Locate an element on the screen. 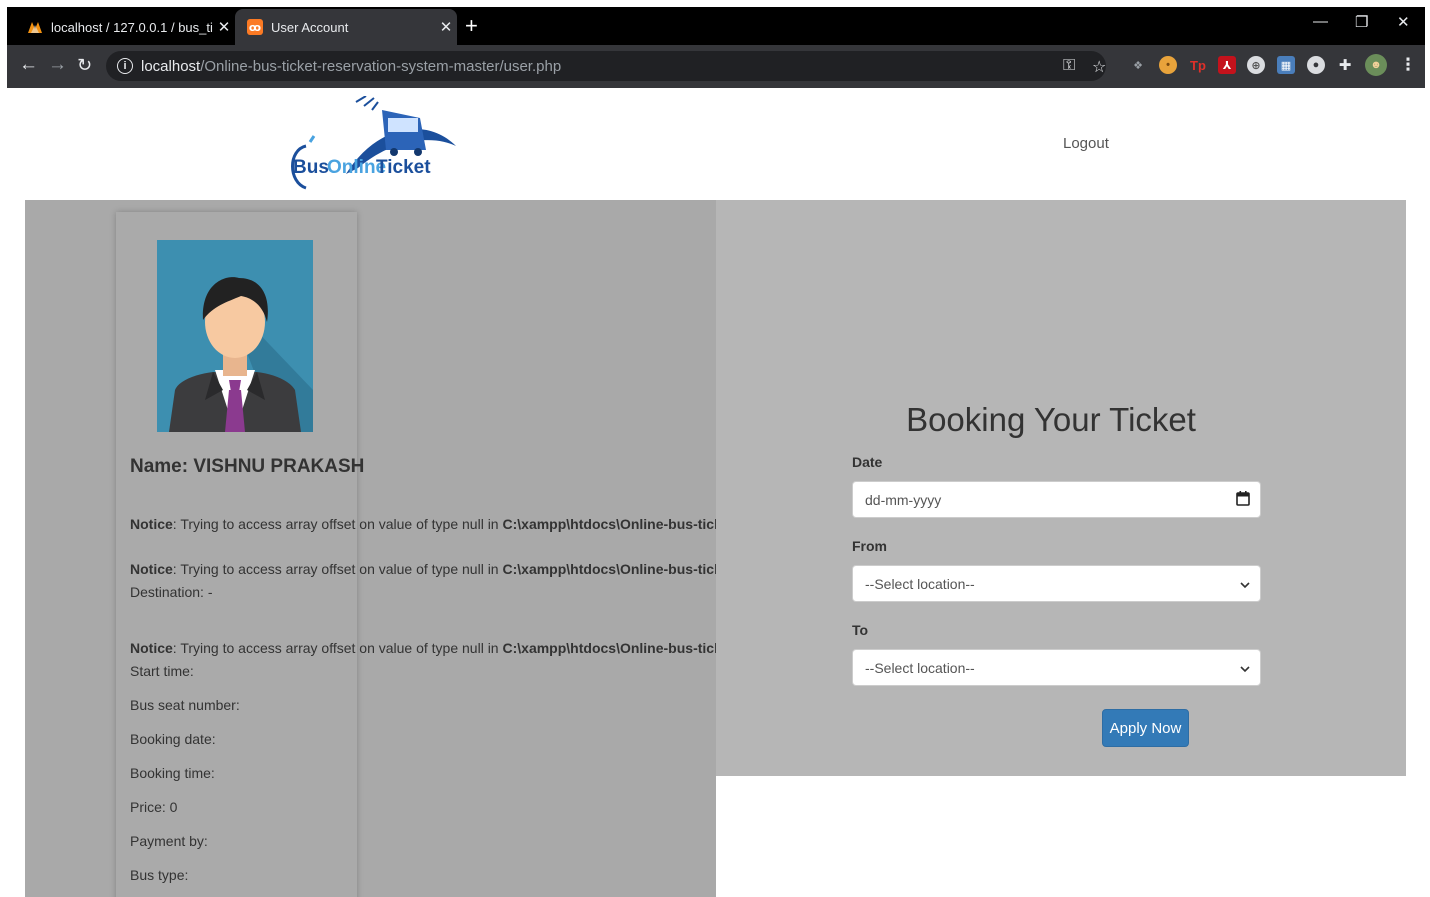 The image size is (1430, 897). back-icon: ← is located at coordinates (28, 65).